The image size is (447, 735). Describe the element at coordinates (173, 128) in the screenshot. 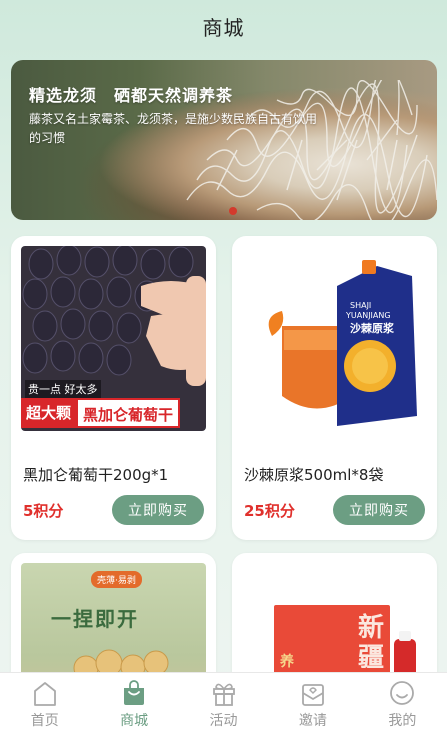

I see `banner-description: 藤茶又名土家霉茶、龙须茶，是施少数民族自古有饮用的习惯` at that location.